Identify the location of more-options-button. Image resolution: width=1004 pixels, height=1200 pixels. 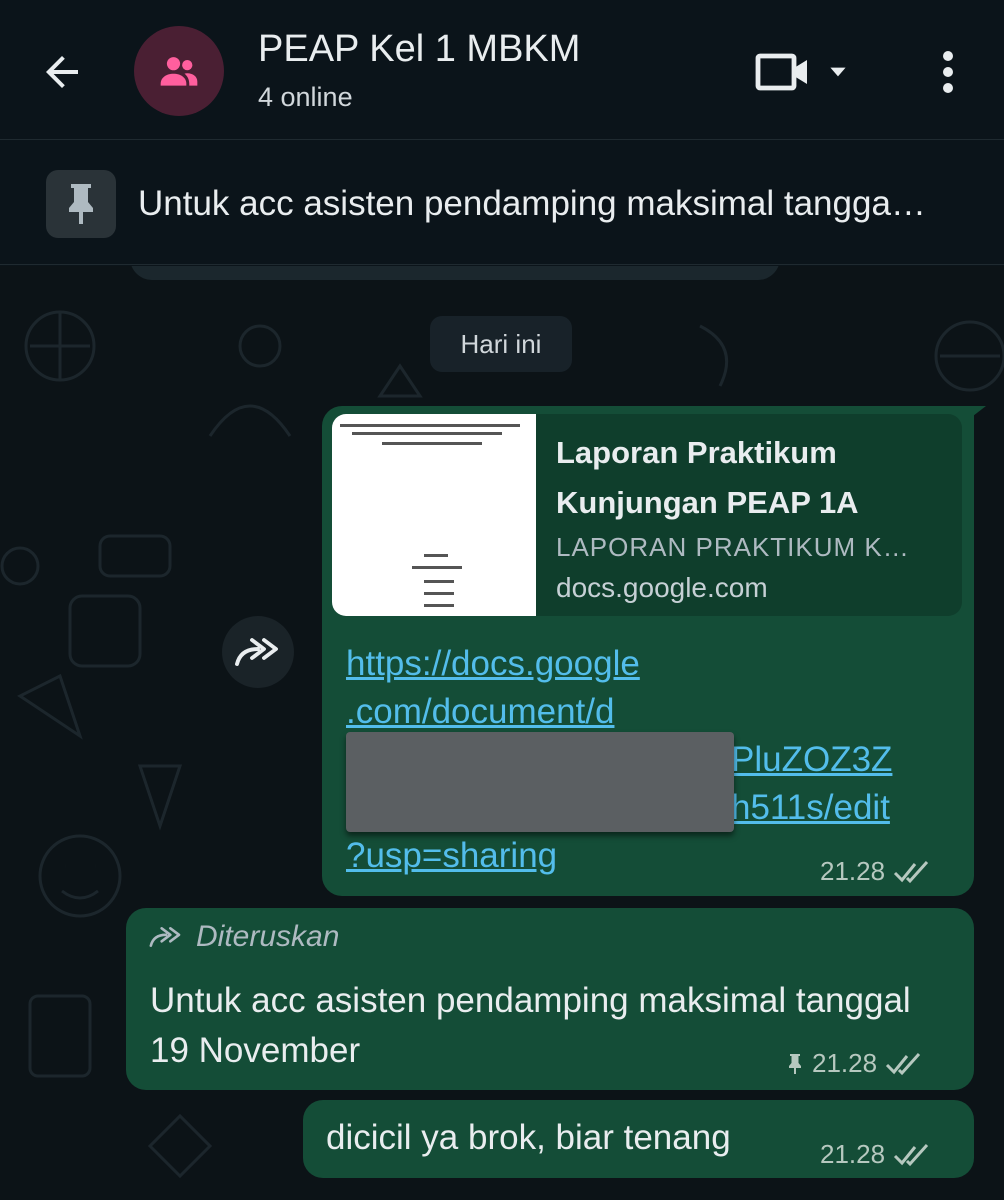
(948, 72).